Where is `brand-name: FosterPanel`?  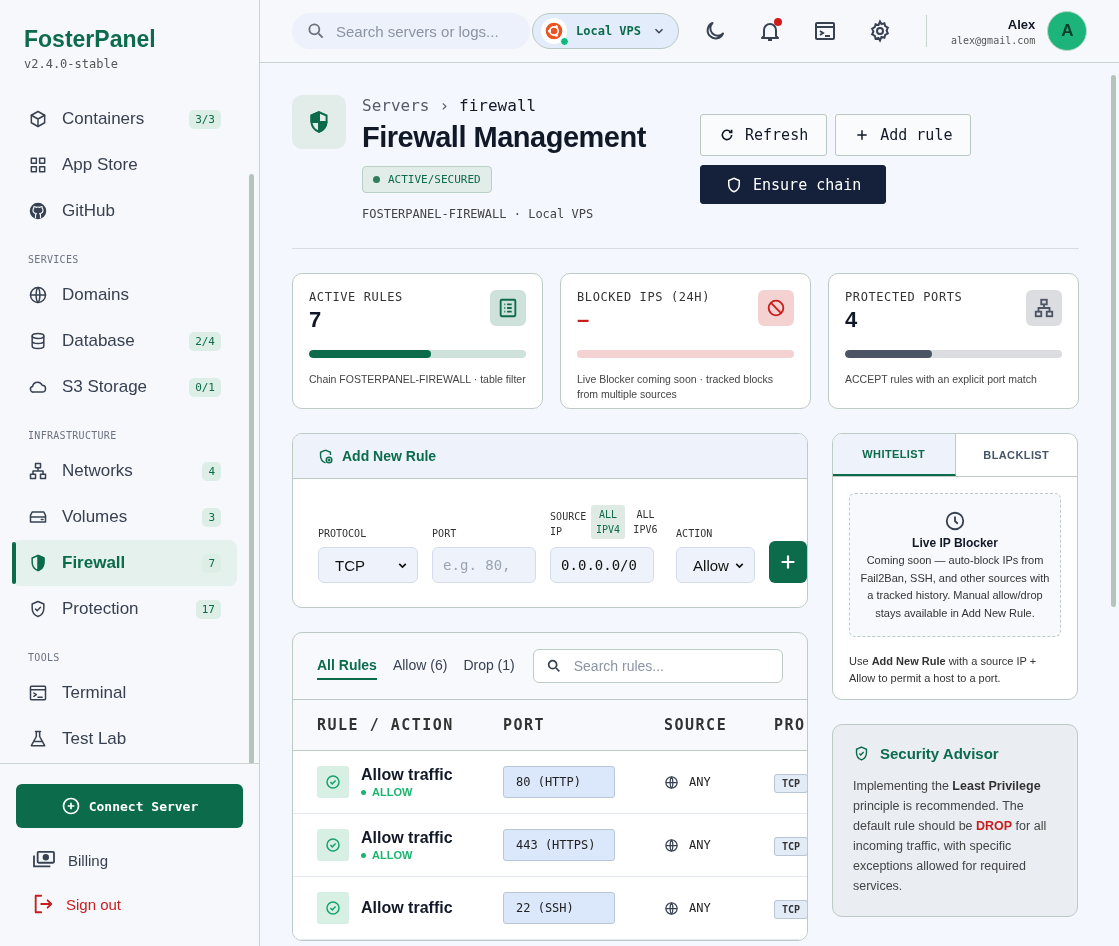
brand-name: FosterPanel is located at coordinates (90, 39).